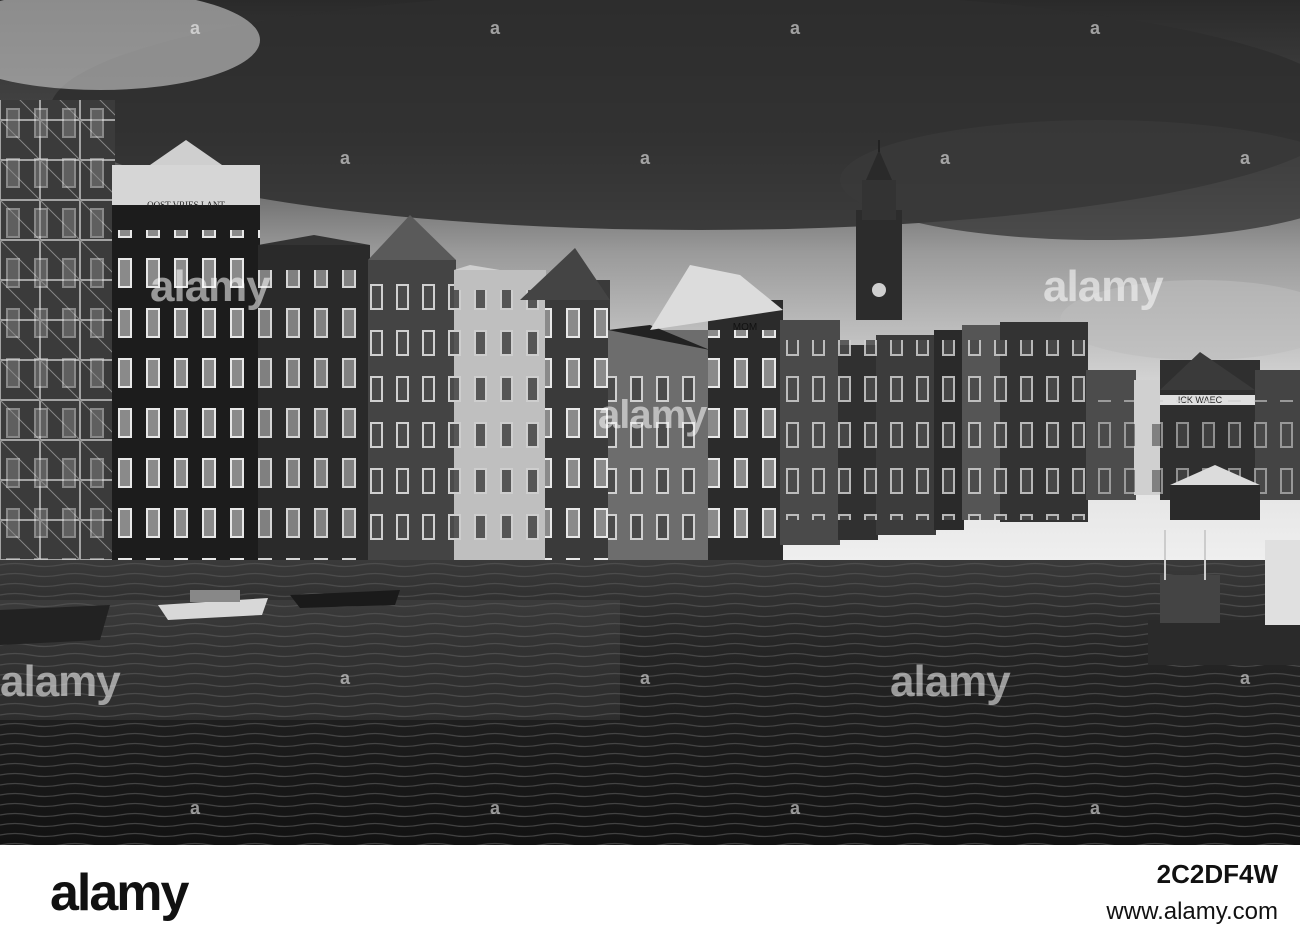 The height and width of the screenshot is (933, 1300). Describe the element at coordinates (55, 625) in the screenshot. I see `boat` at that location.